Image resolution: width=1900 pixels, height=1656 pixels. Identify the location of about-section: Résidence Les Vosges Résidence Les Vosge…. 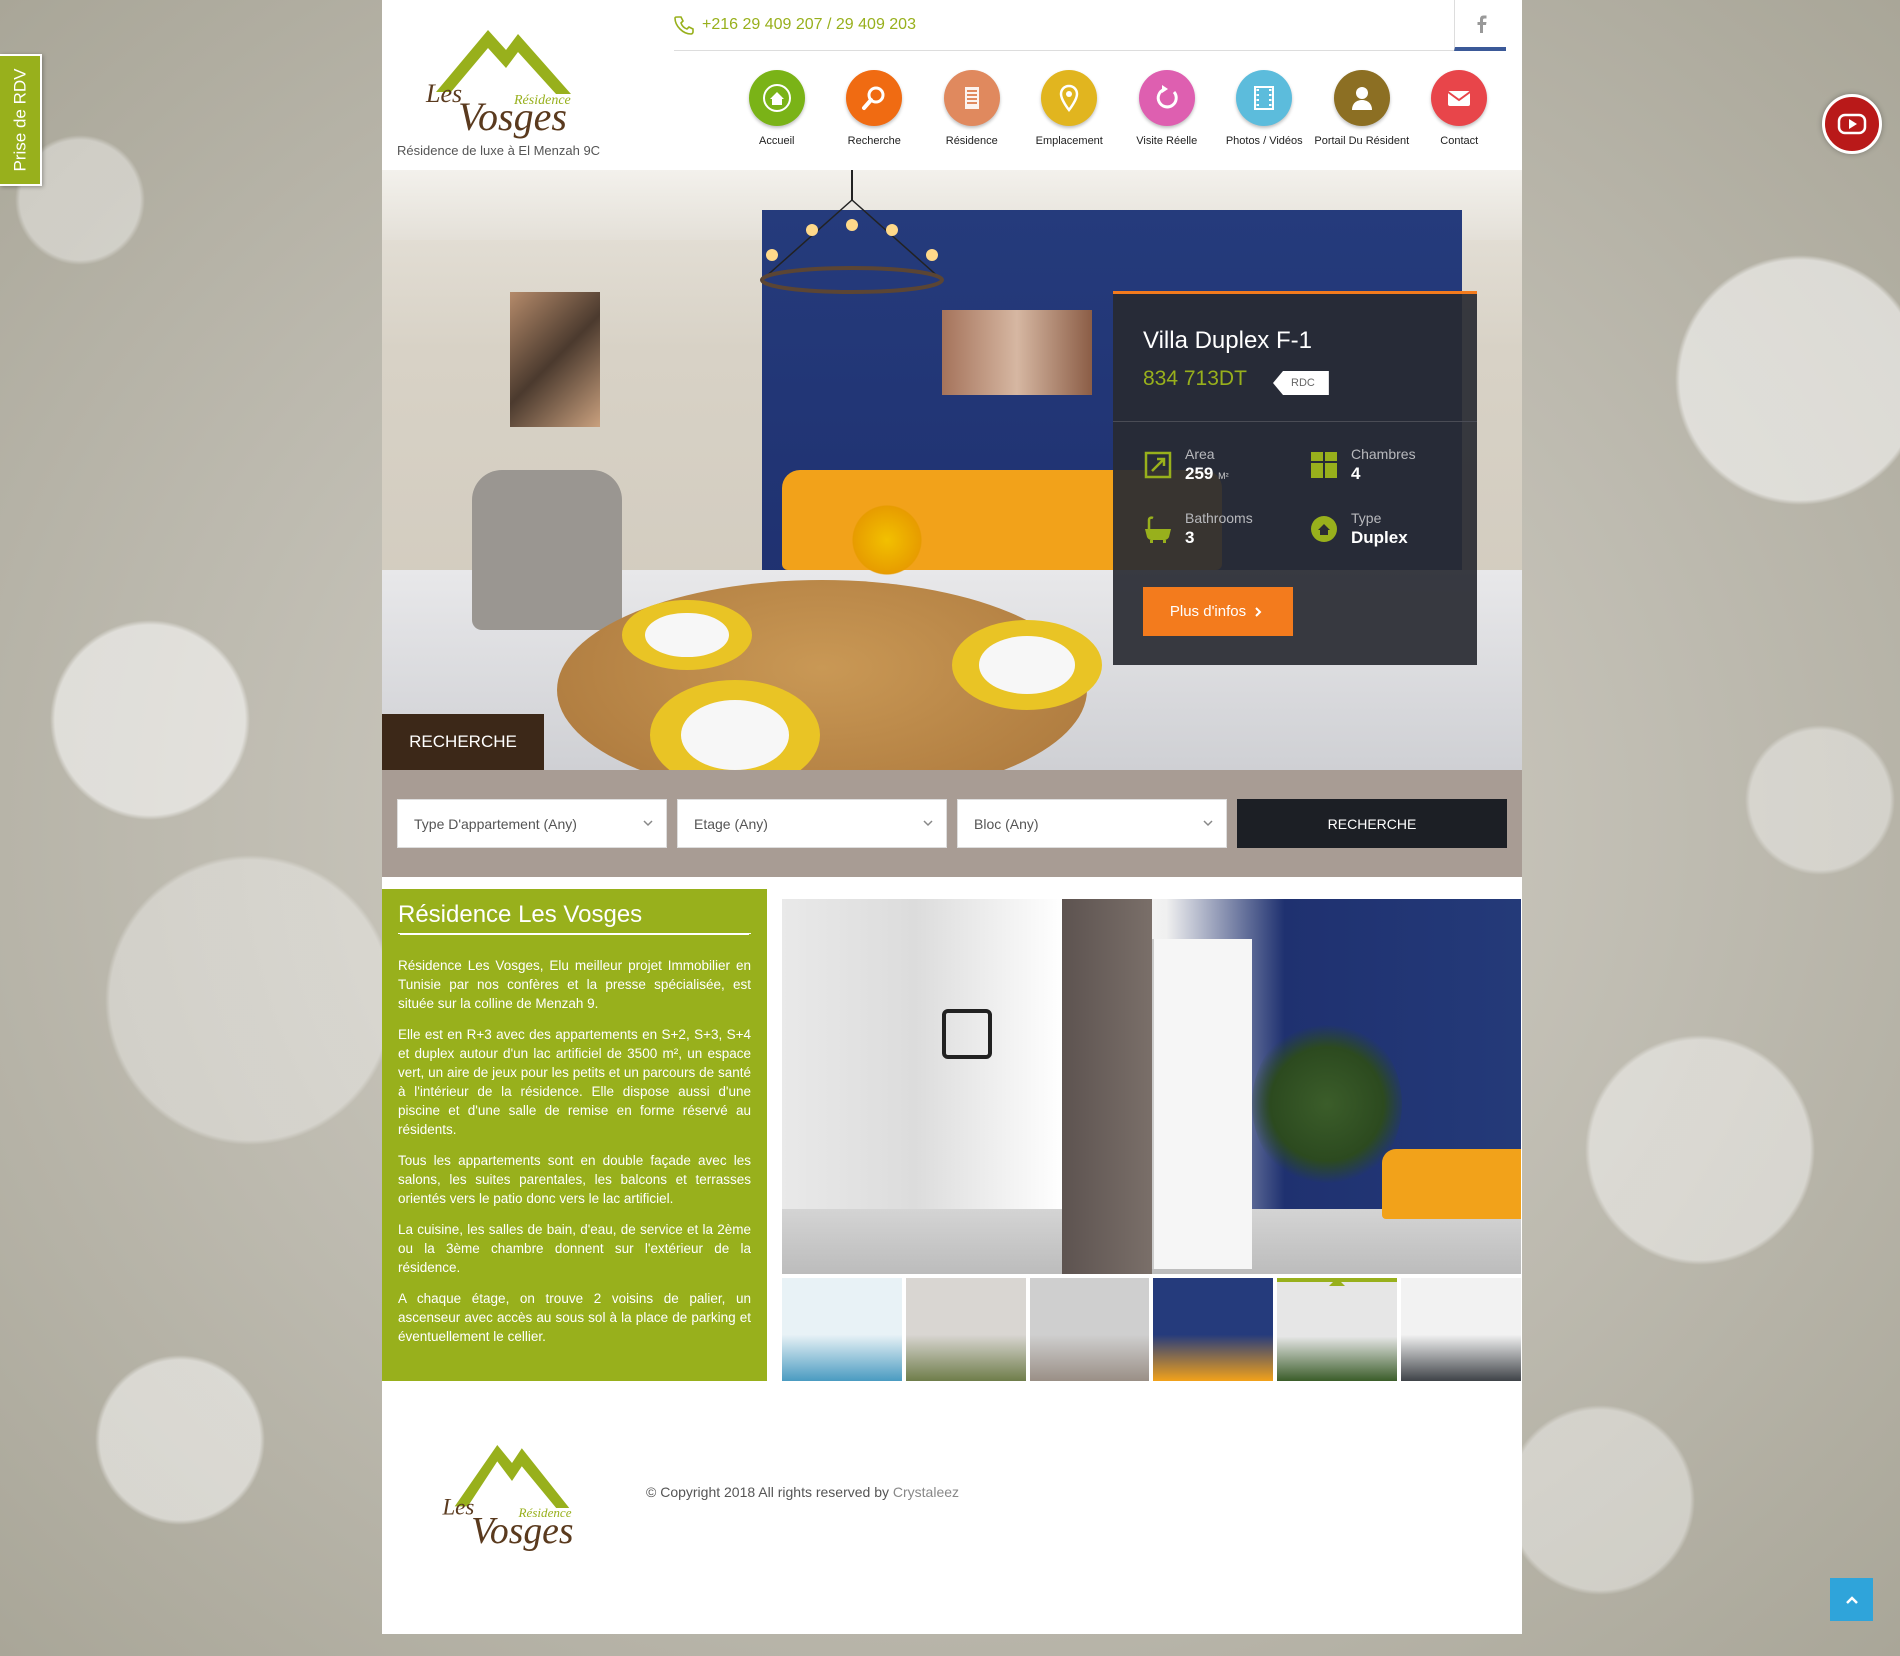
(574, 1135).